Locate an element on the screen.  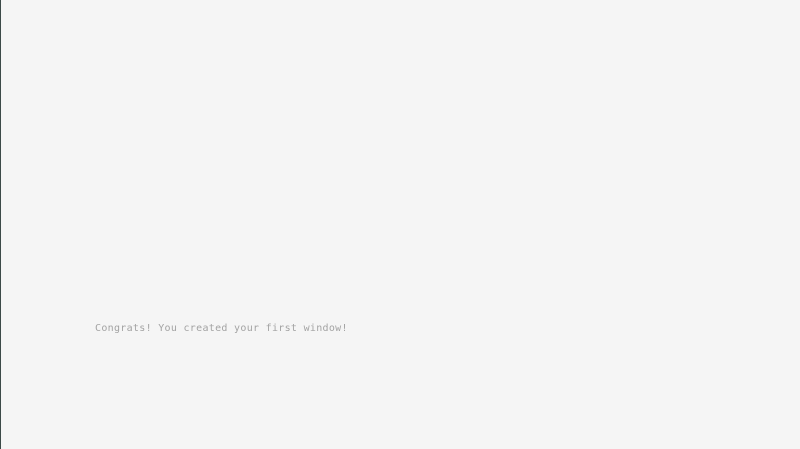
window-left-border is located at coordinates (0, 224).